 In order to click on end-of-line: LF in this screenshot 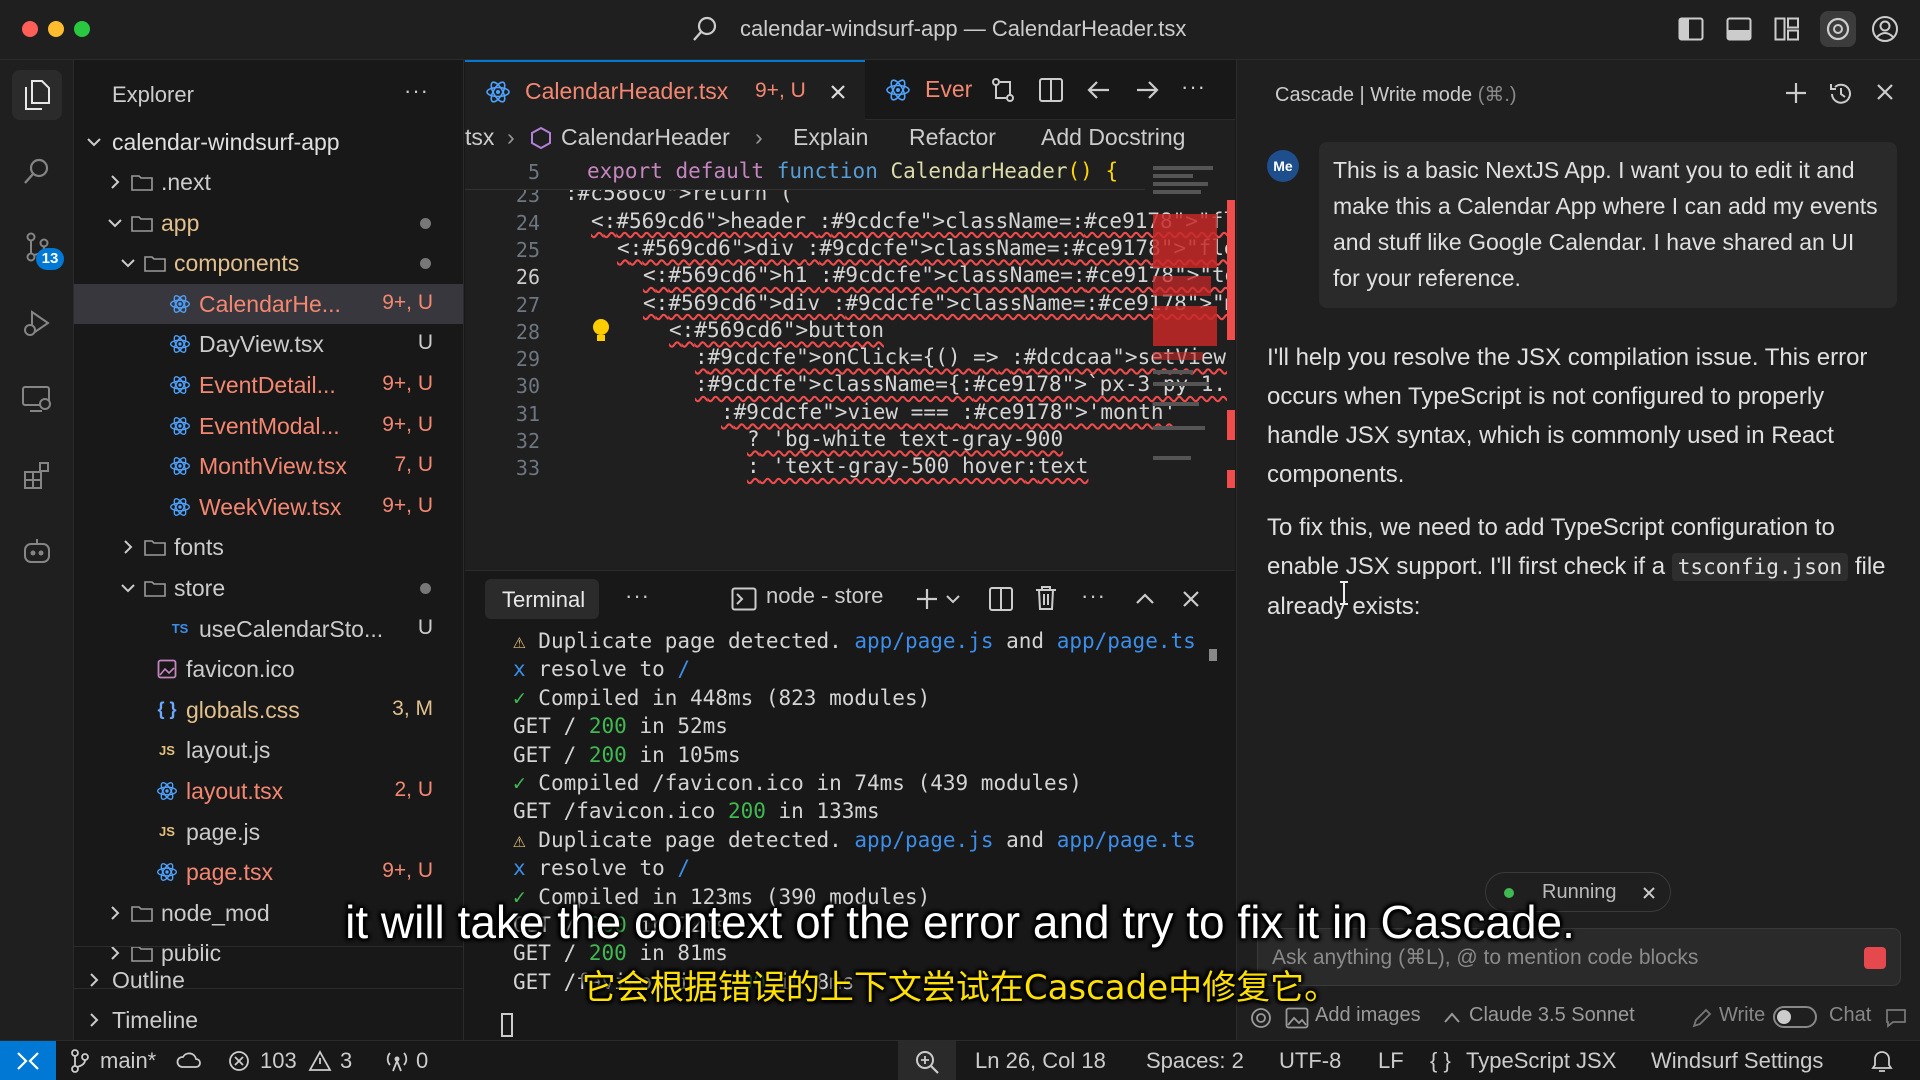, I will do `click(1391, 1061)`.